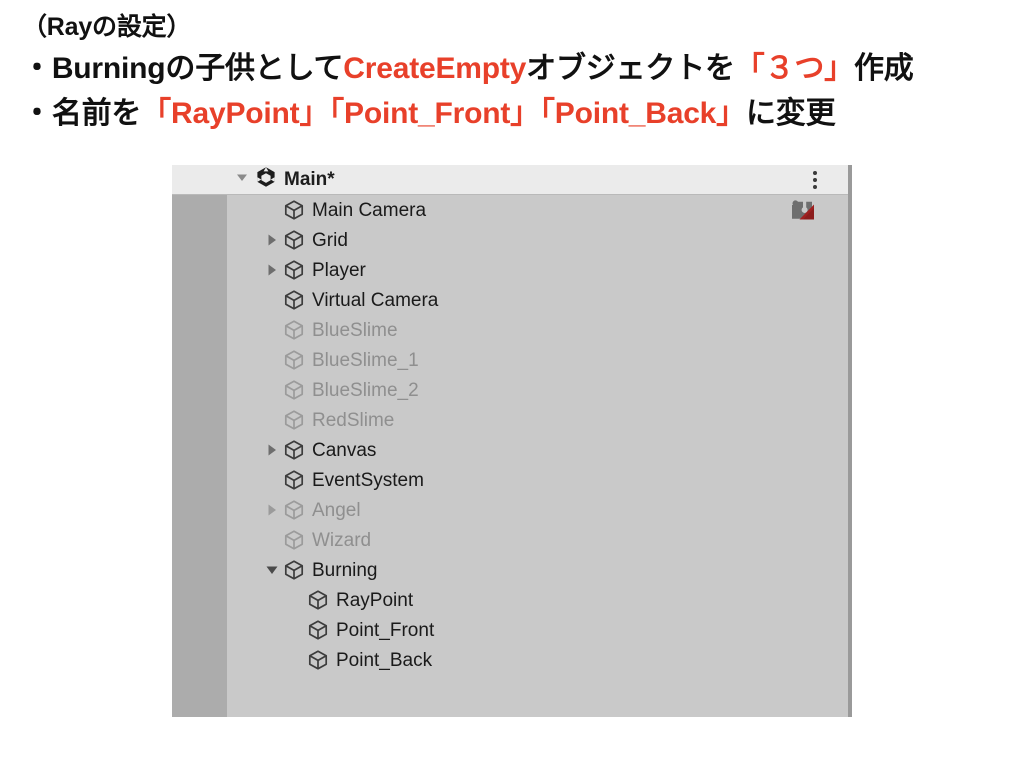  Describe the element at coordinates (537, 240) in the screenshot. I see `hierarchy-row-grid: Grid` at that location.